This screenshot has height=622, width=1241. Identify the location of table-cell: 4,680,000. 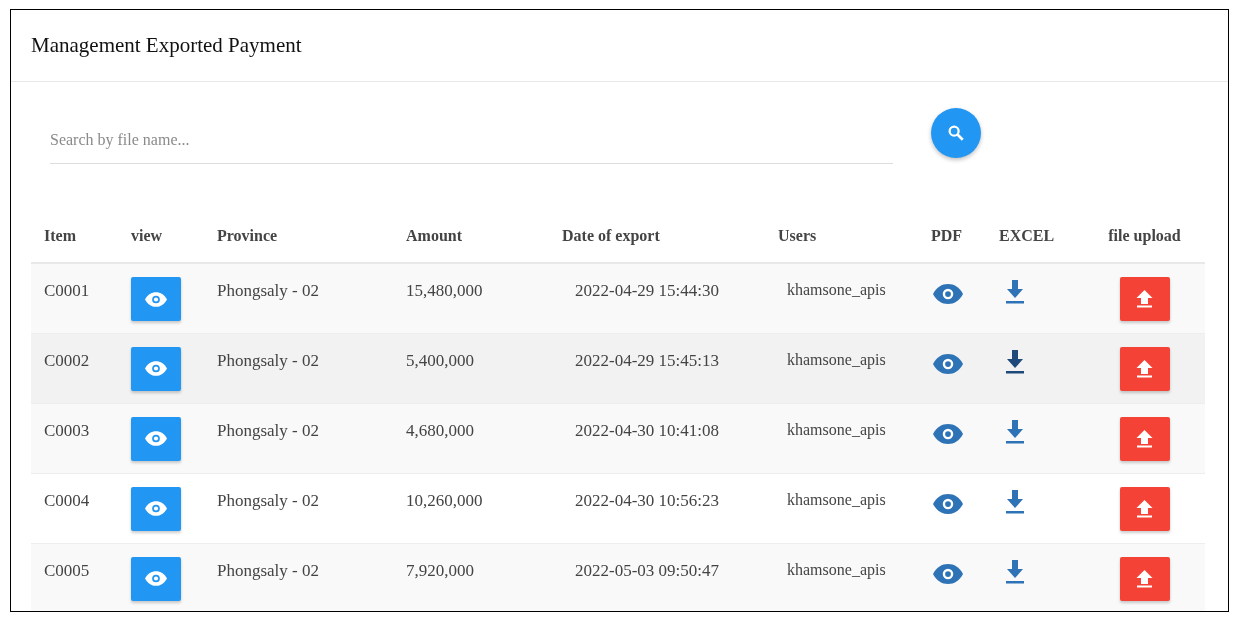
(440, 430).